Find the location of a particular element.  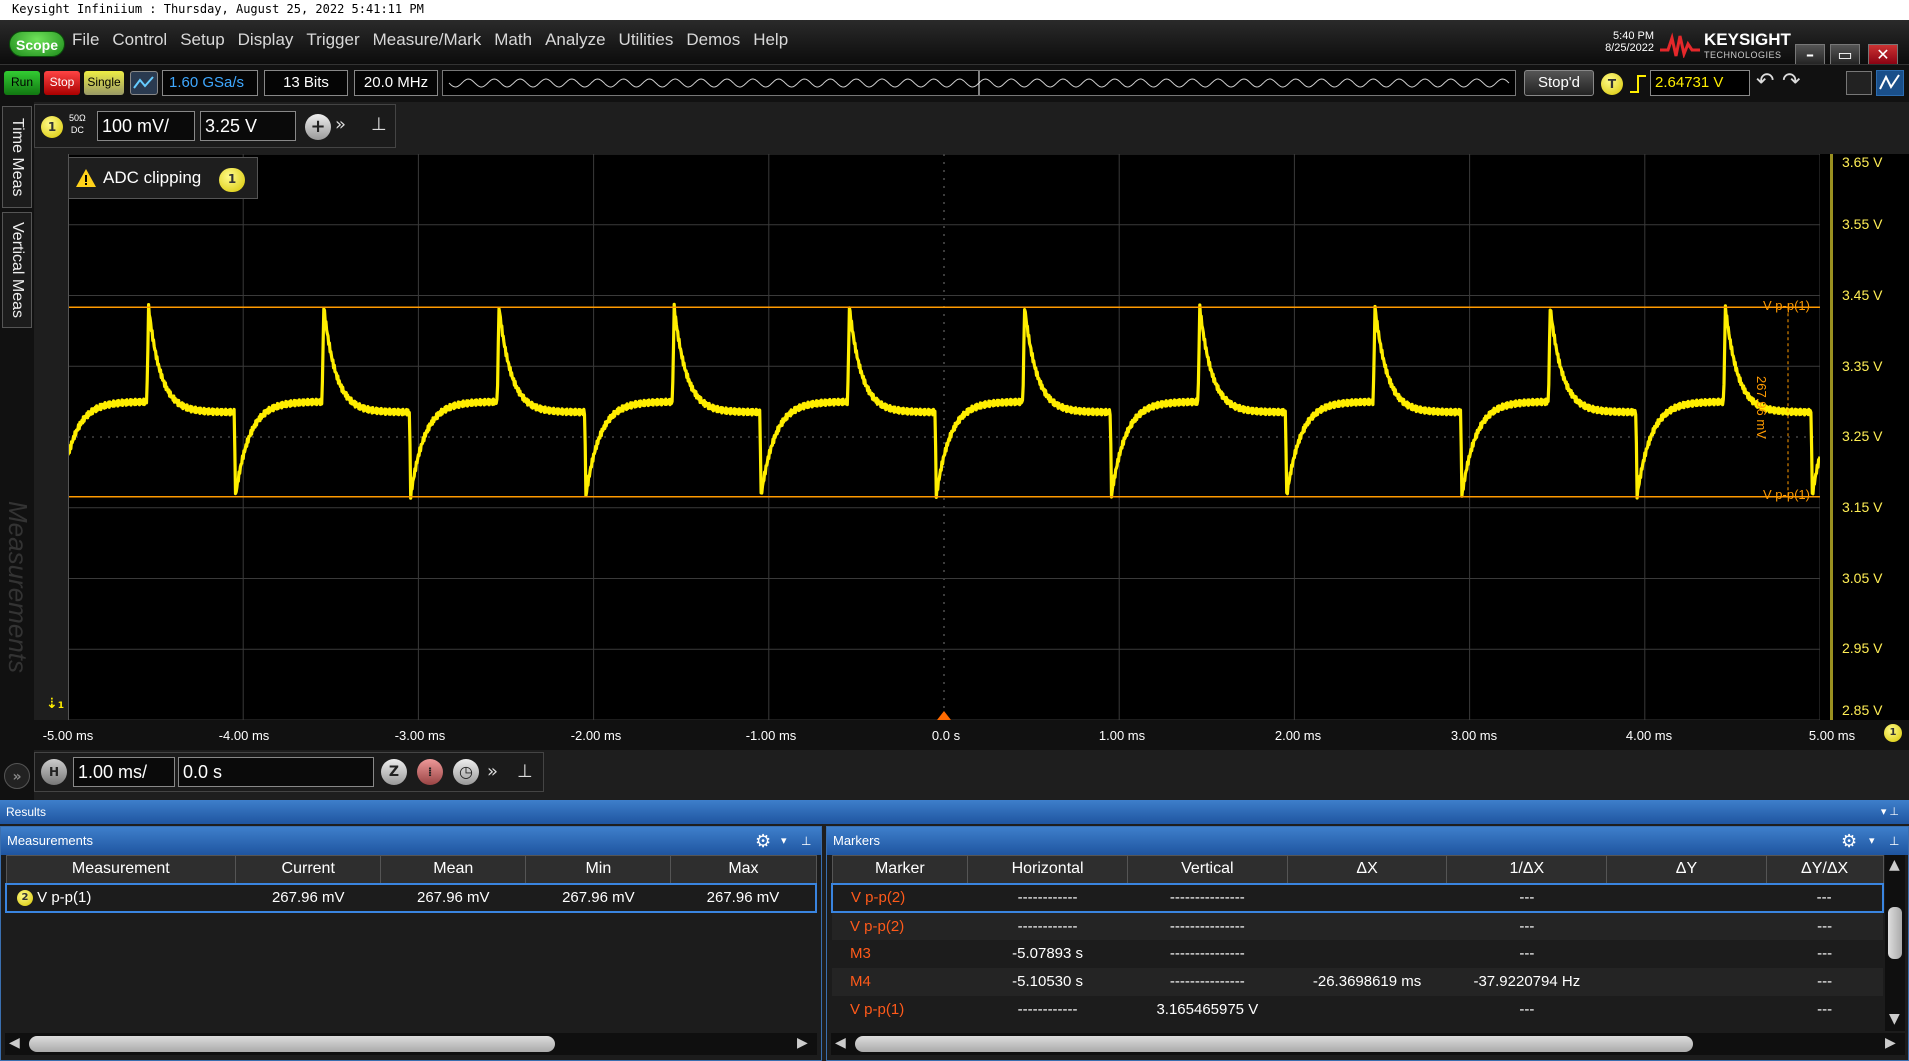

vpp-delta-label: 267.96 mV is located at coordinates (1761, 407).